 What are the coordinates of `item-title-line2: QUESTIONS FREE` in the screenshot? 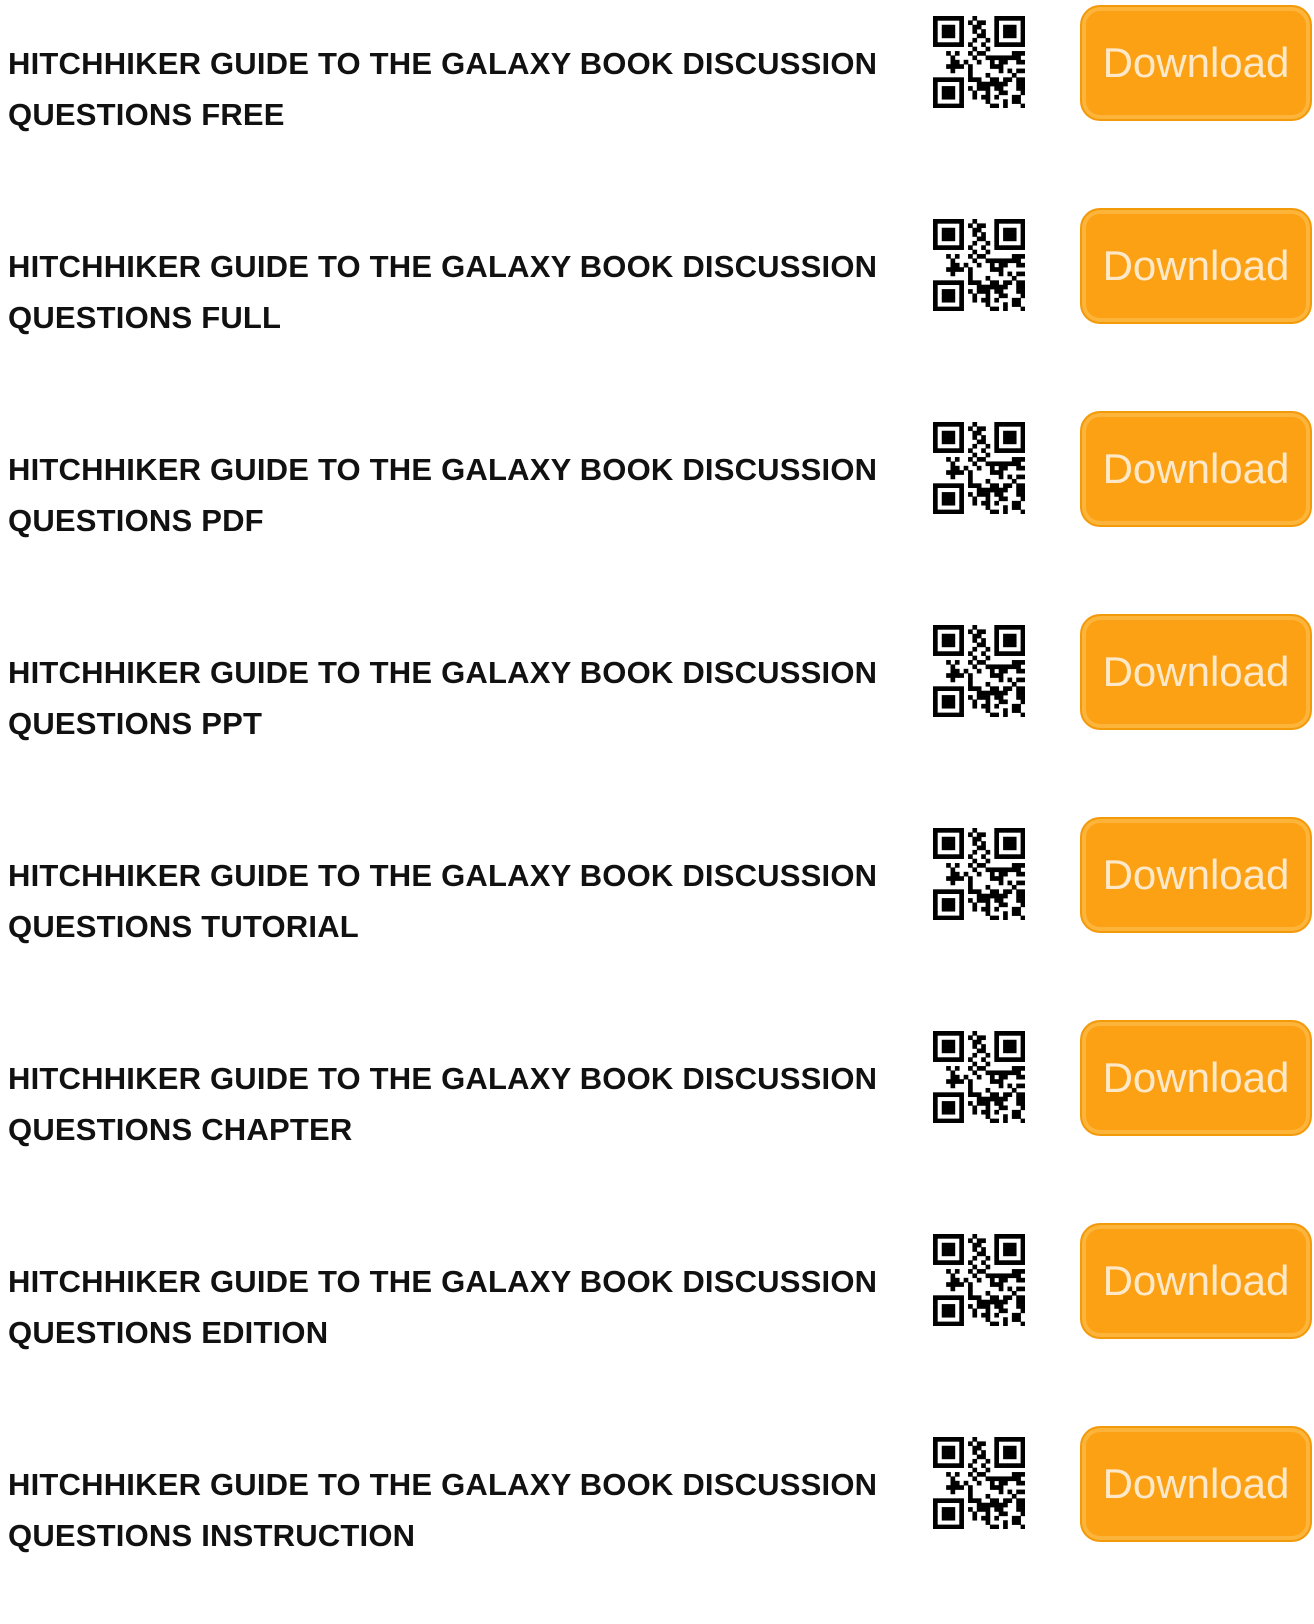 It's located at (146, 114).